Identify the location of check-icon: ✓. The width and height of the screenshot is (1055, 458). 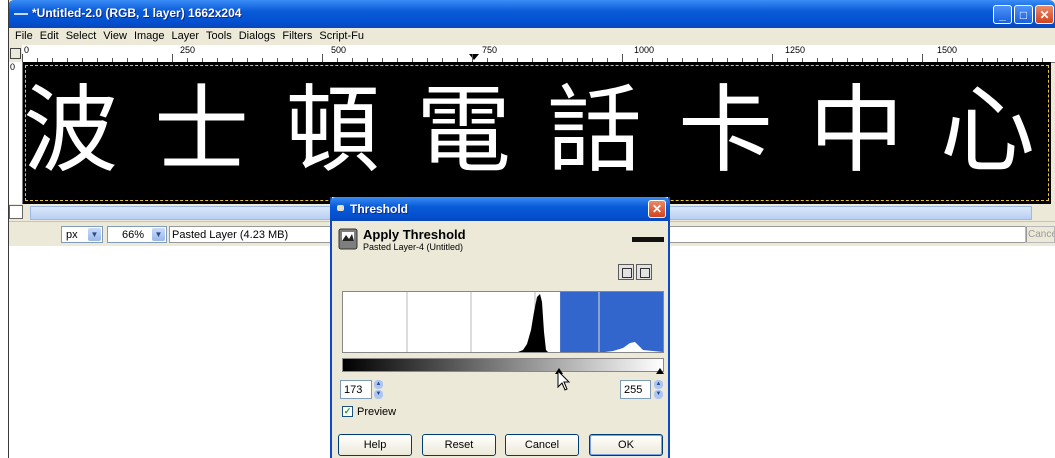
(347, 411).